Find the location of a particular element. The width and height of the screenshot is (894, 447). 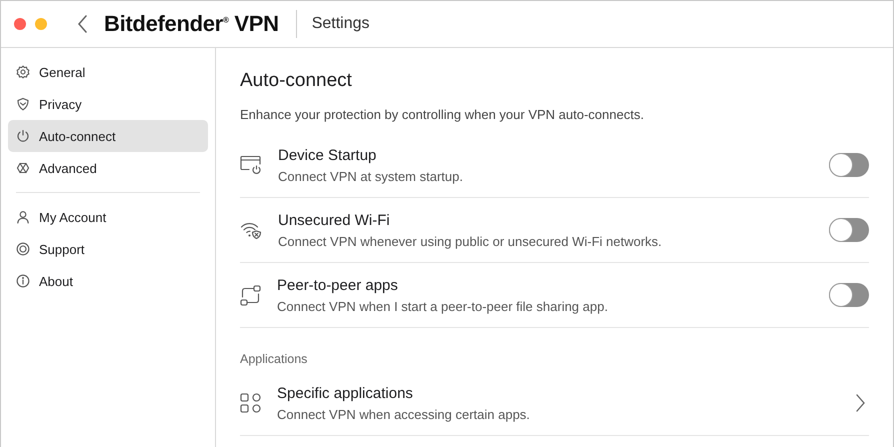

shield-icon is located at coordinates (23, 104).